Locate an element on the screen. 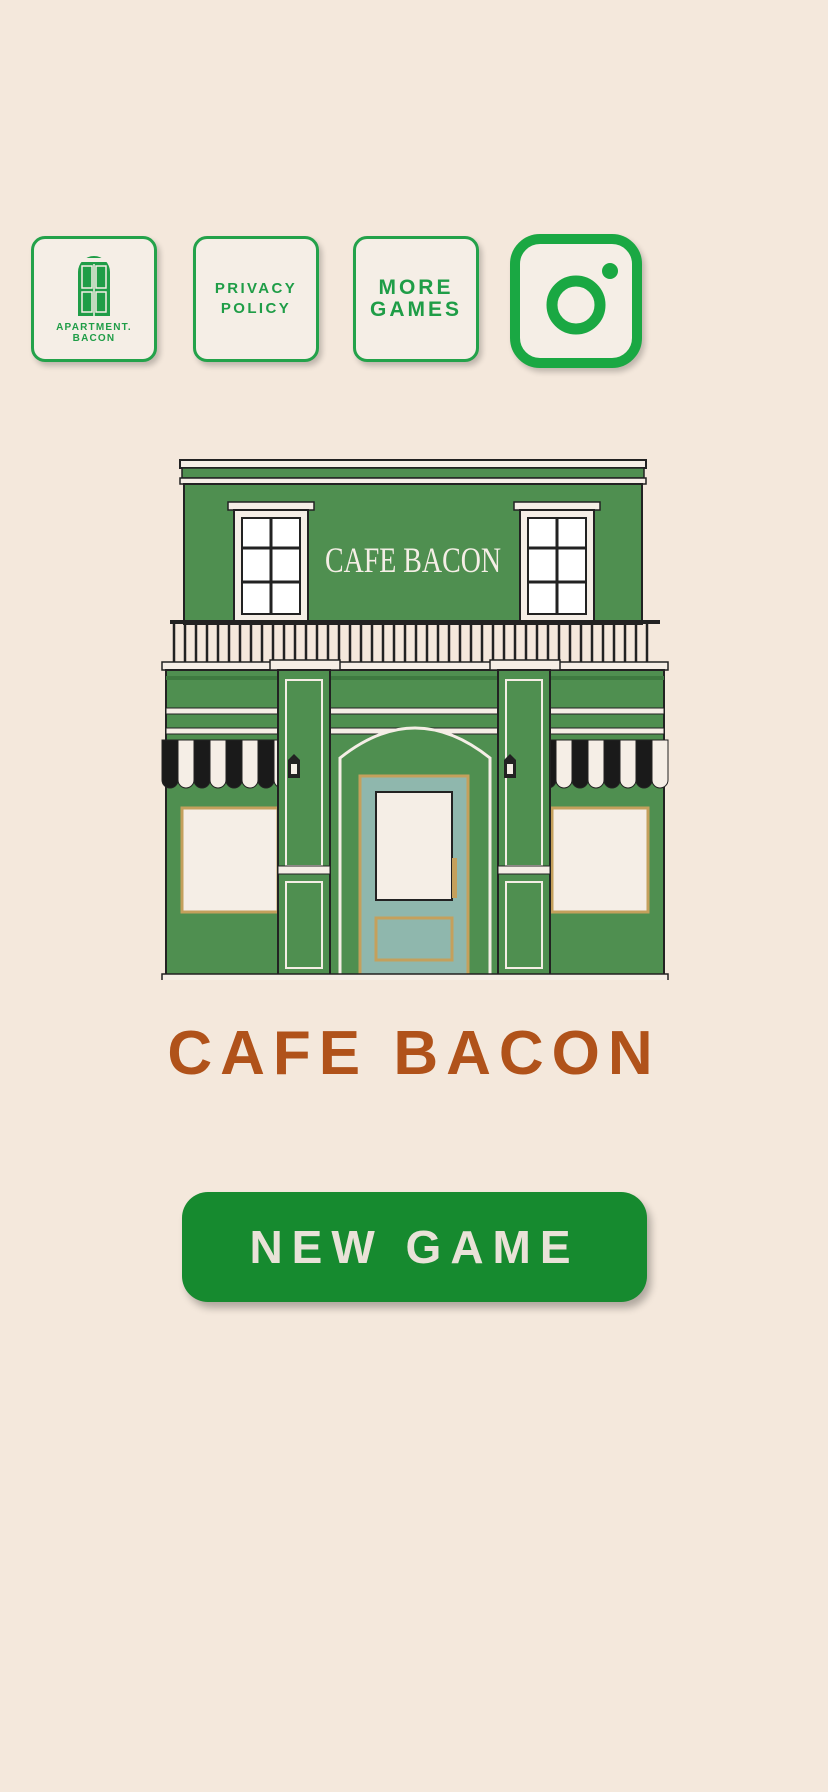 This screenshot has width=828, height=1792. new-game-button: NEW GAME is located at coordinates (414, 1247).